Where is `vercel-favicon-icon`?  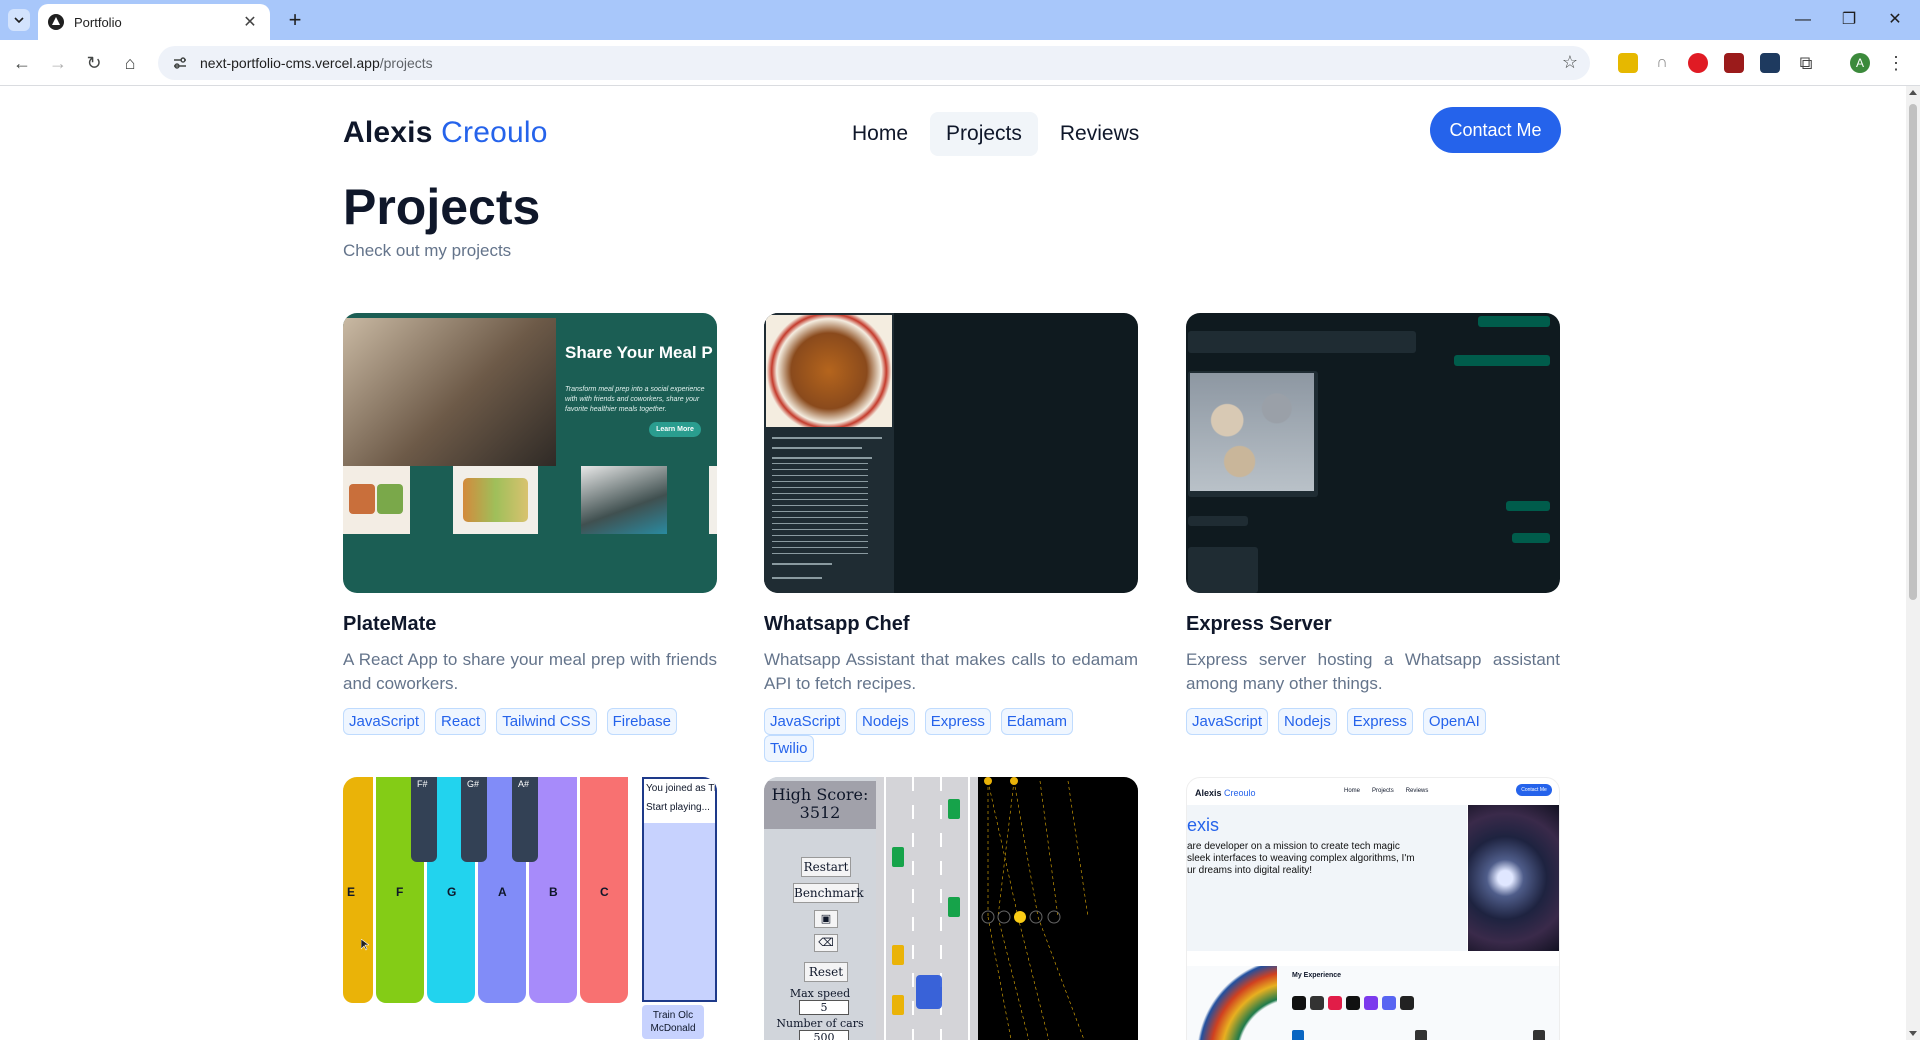 vercel-favicon-icon is located at coordinates (56, 22).